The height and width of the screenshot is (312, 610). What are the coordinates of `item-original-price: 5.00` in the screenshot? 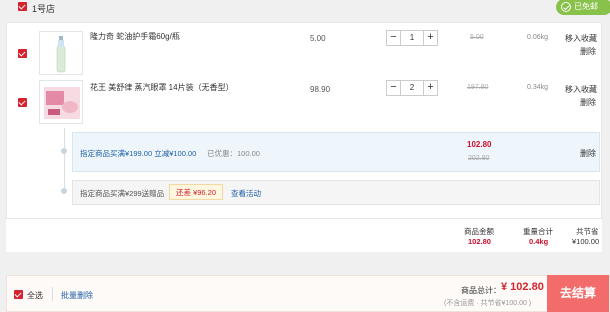 It's located at (477, 37).